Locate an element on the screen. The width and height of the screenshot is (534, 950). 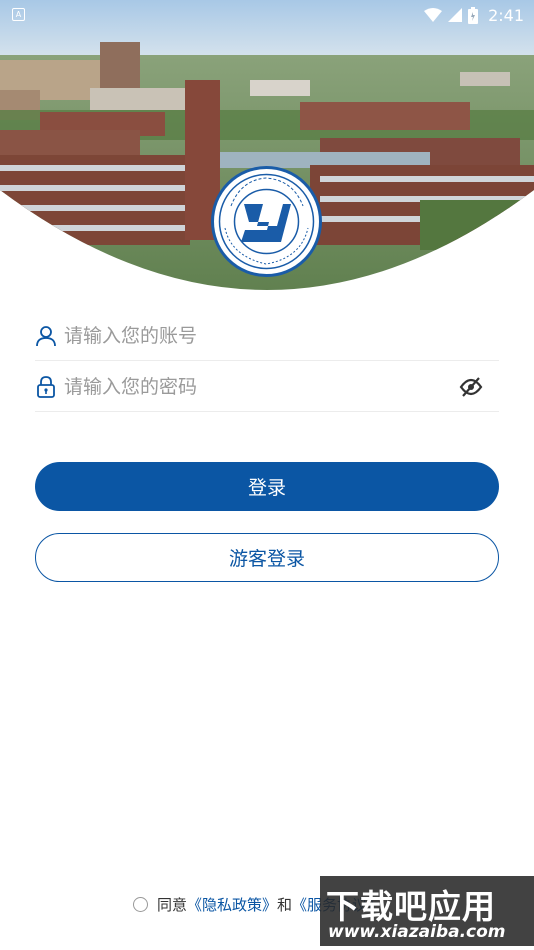
cell-signal-icon is located at coordinates (455, 15).